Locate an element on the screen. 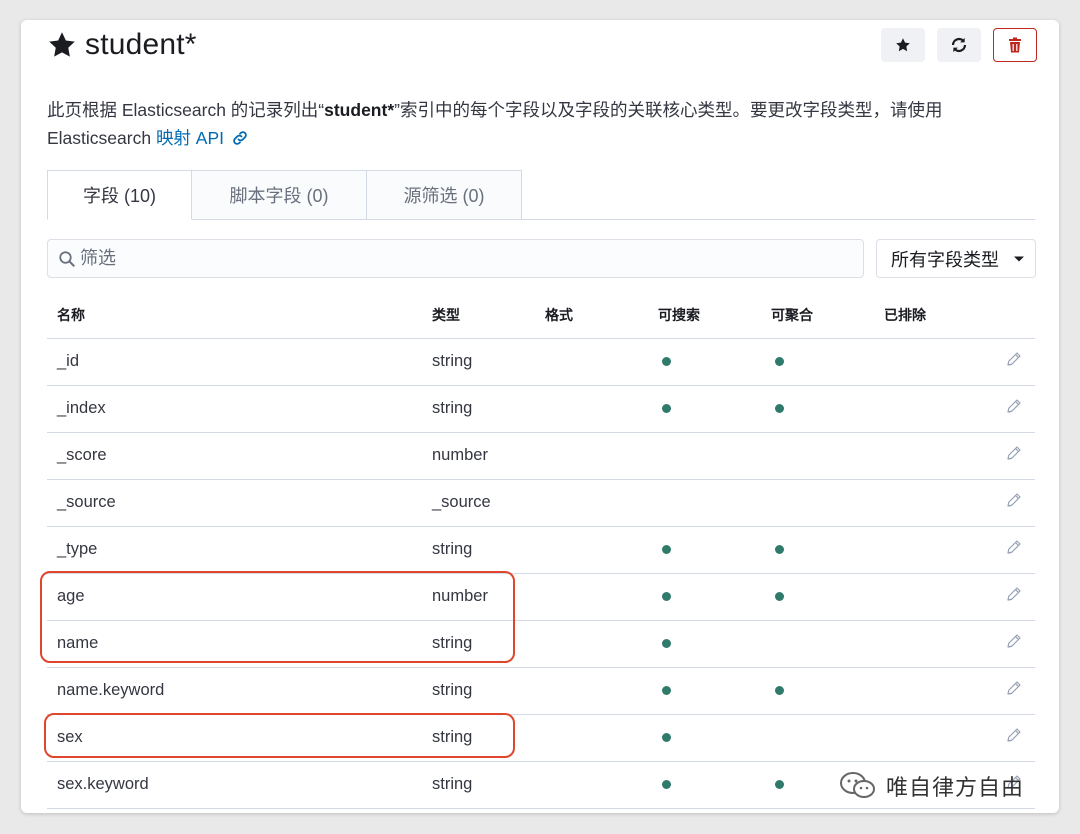 The image size is (1080, 834). field-name: _type is located at coordinates (234, 550).